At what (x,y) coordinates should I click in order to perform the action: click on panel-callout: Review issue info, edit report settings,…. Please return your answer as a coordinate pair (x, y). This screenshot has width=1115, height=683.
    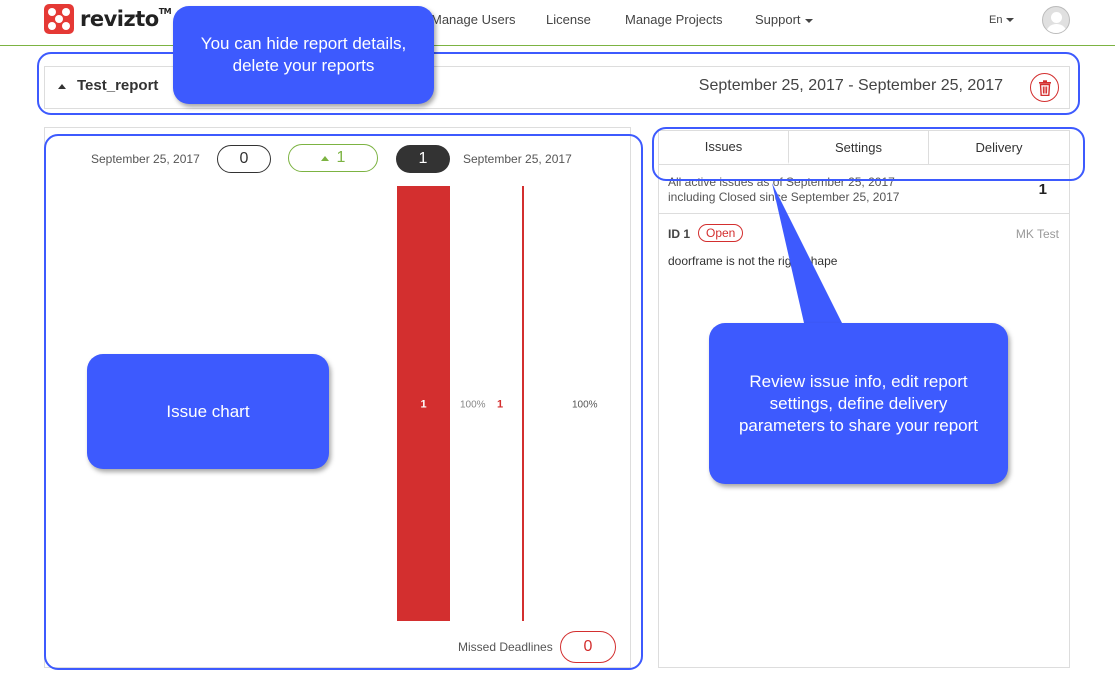
    Looking at the image, I should click on (858, 403).